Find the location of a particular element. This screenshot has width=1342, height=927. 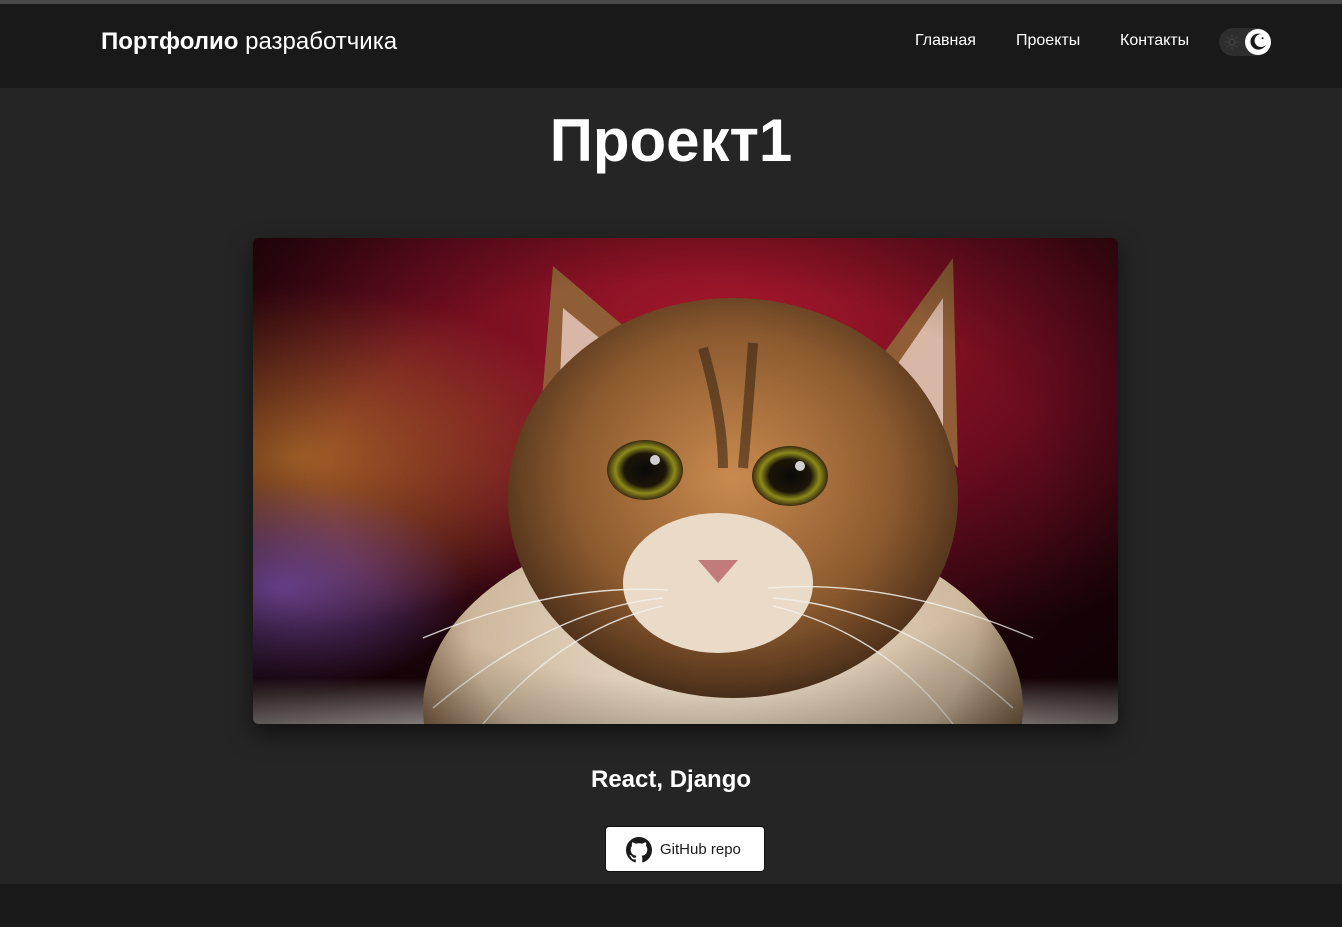

sun-icon is located at coordinates (1232, 42).